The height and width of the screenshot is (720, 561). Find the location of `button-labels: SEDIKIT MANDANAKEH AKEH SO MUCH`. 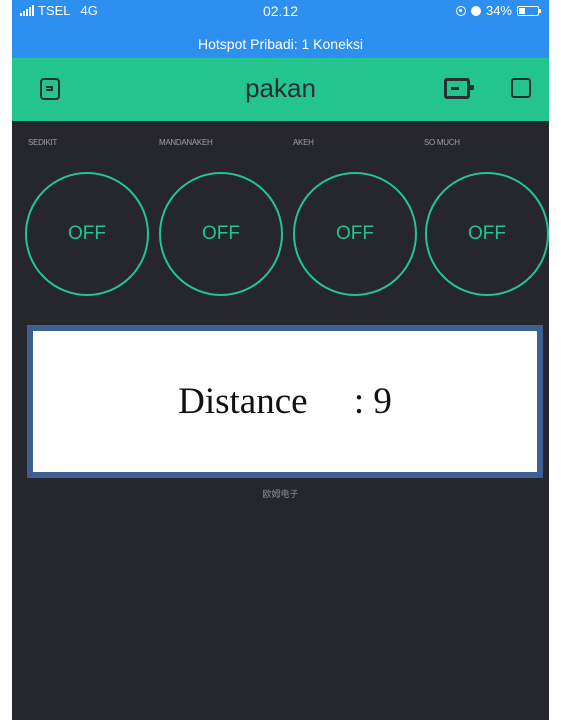

button-labels: SEDIKIT MANDANAKEH AKEH SO MUCH is located at coordinates (280, 145).